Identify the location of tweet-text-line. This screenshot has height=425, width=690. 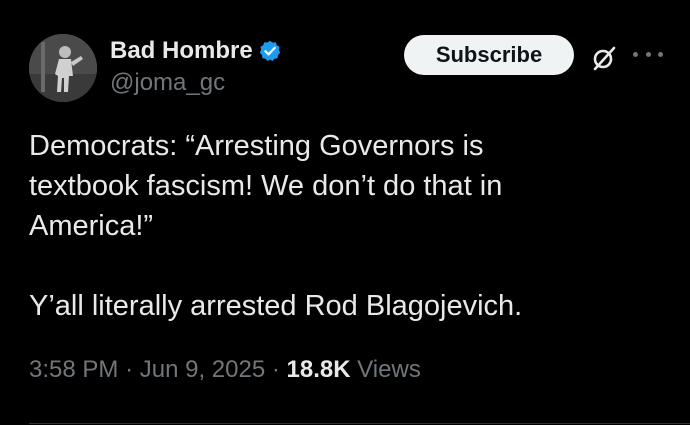
(349, 266).